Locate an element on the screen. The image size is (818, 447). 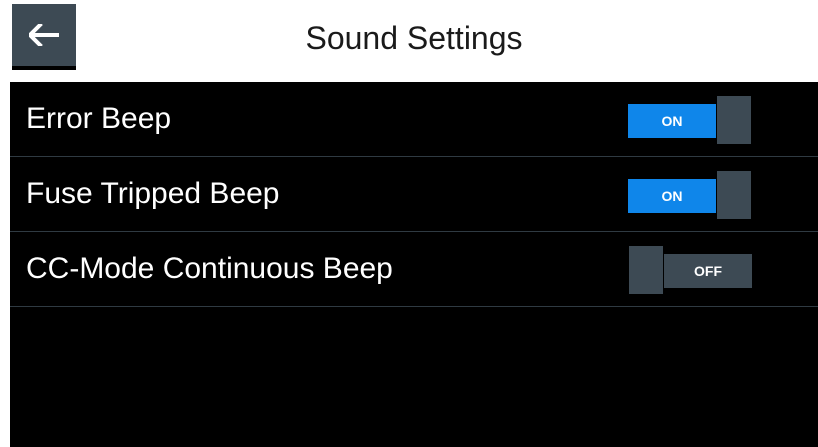
toggle-state-label: OFF is located at coordinates (708, 271).